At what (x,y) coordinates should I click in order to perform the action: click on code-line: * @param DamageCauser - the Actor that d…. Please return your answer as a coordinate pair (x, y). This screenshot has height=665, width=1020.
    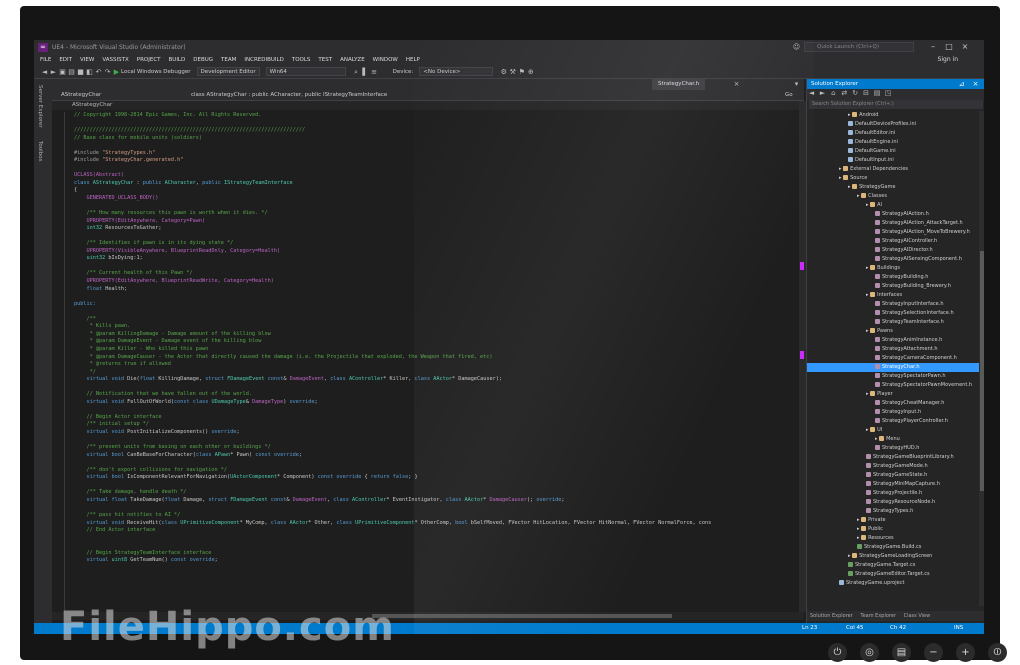
    Looking at the image, I should click on (392, 358).